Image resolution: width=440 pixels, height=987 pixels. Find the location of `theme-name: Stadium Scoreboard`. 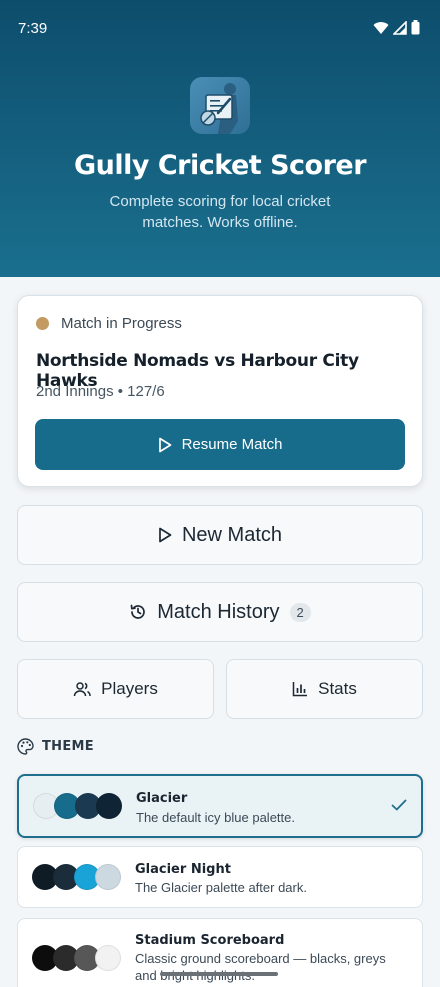

theme-name: Stadium Scoreboard is located at coordinates (210, 940).